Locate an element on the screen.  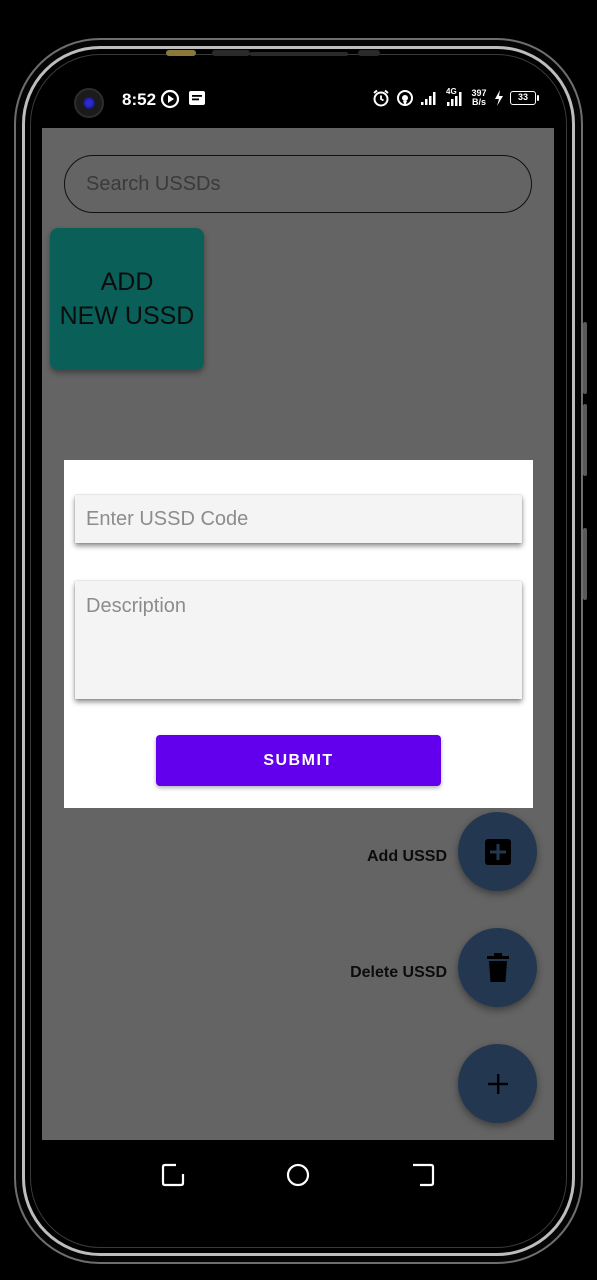
plus-icon is located at coordinates (497, 1083).